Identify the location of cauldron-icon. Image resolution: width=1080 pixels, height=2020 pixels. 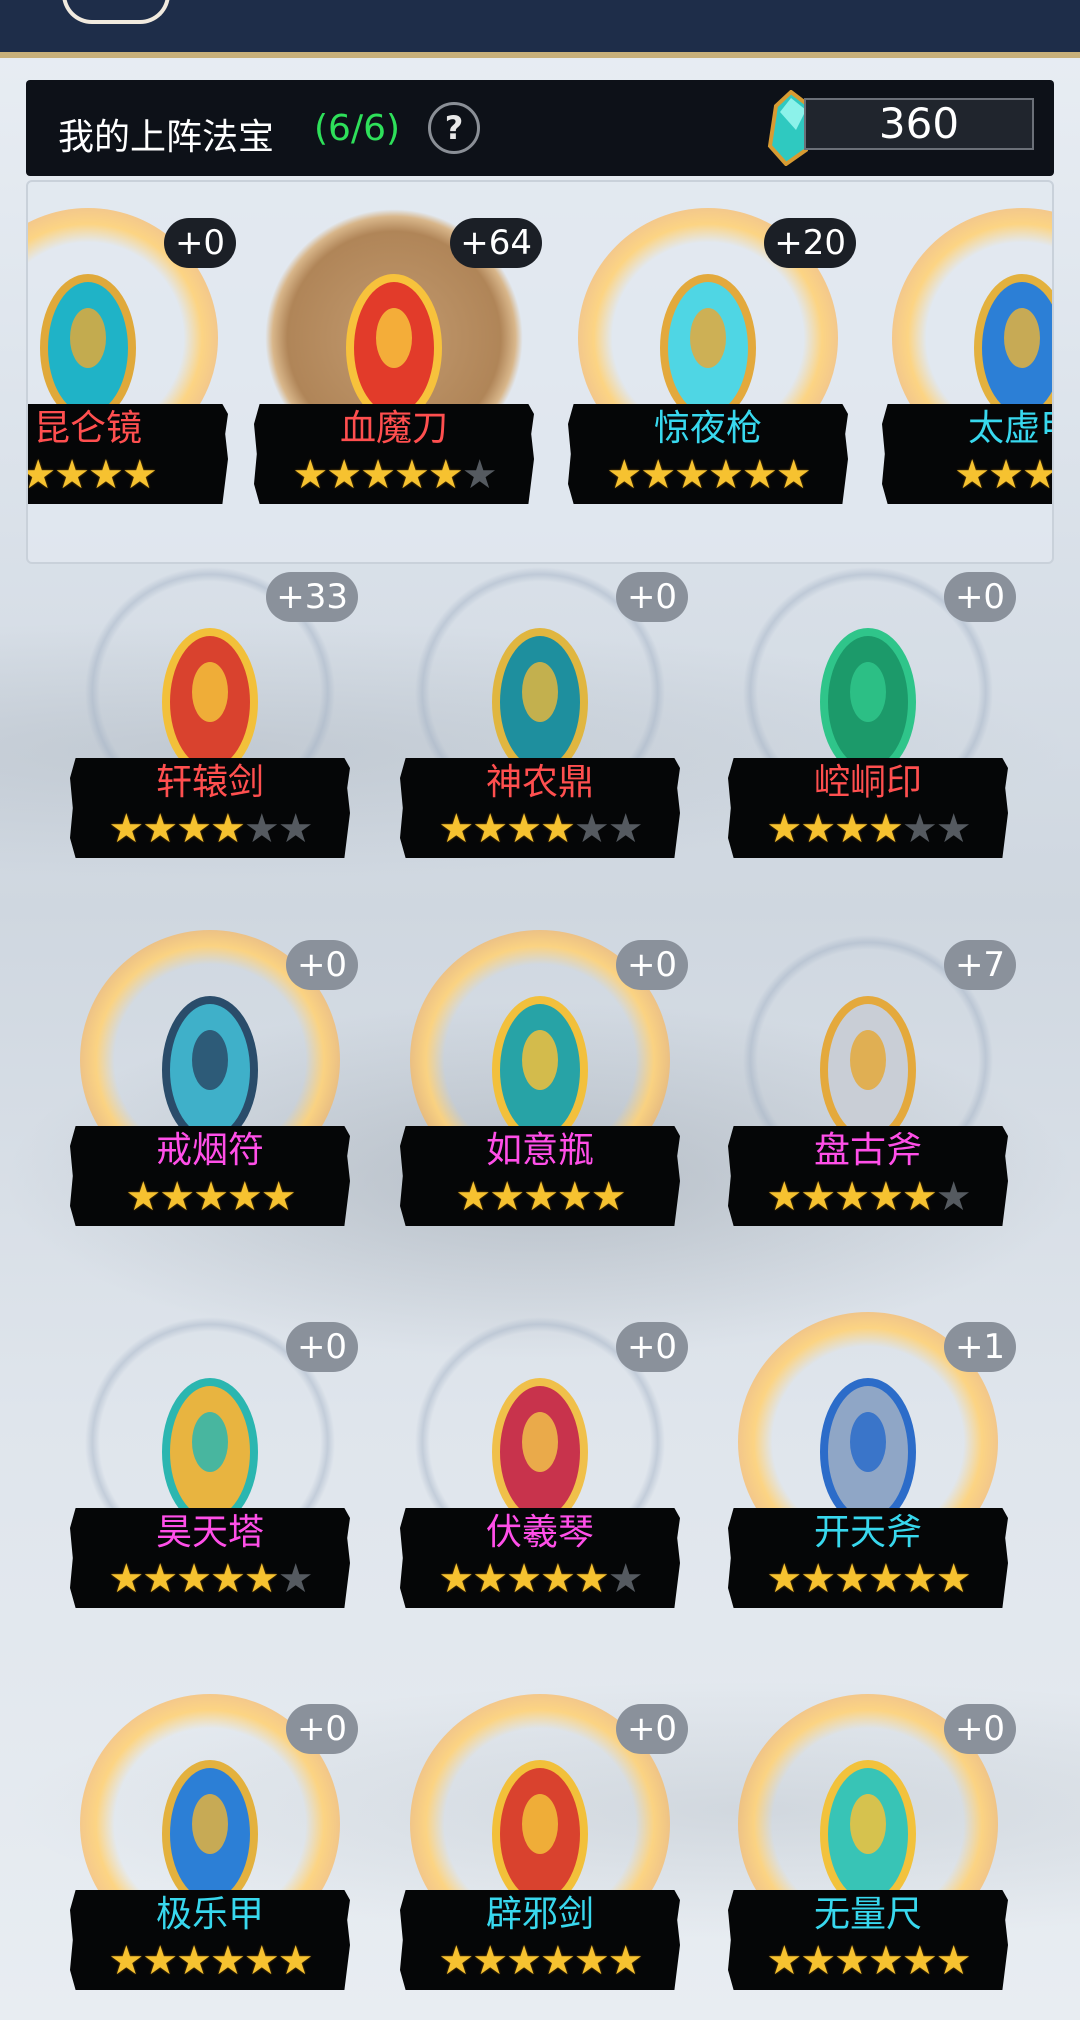
(540, 702).